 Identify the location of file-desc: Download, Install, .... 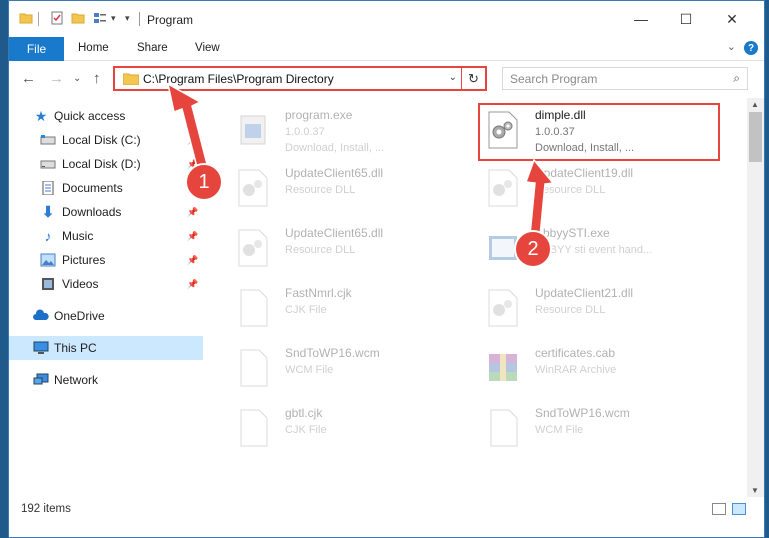
(335, 148).